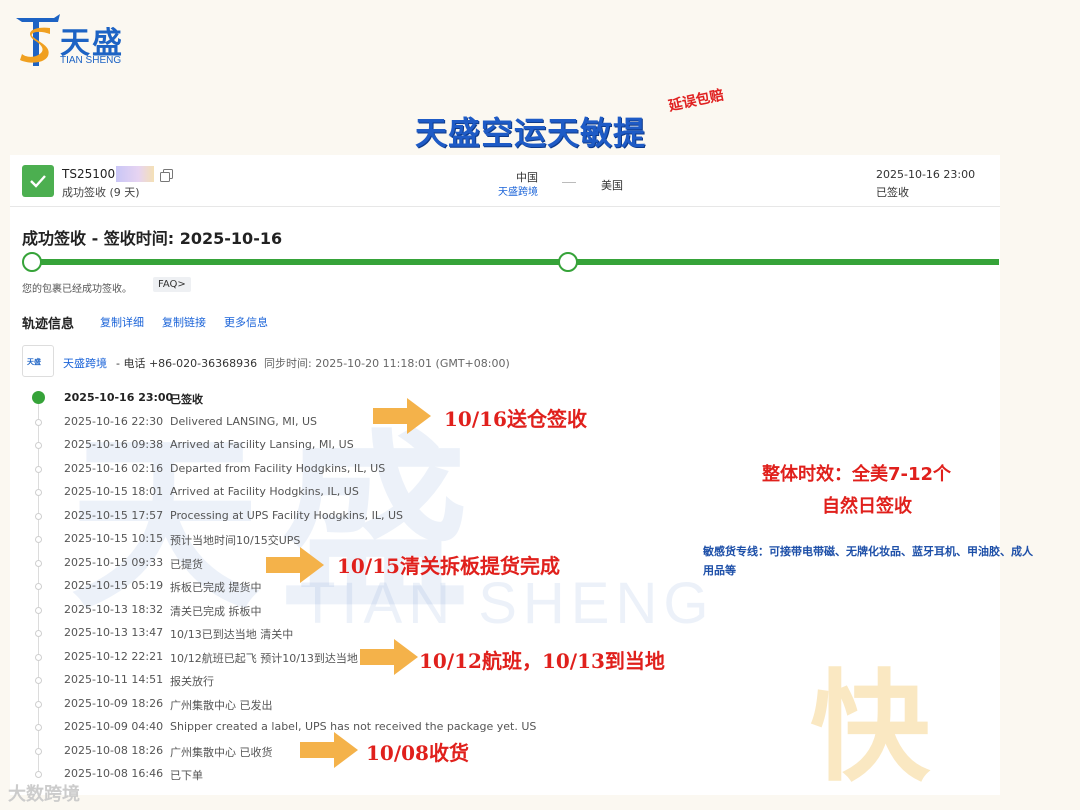 The height and width of the screenshot is (810, 1080). Describe the element at coordinates (216, 587) in the screenshot. I see `event-description: 拆板已完成 提货中` at that location.